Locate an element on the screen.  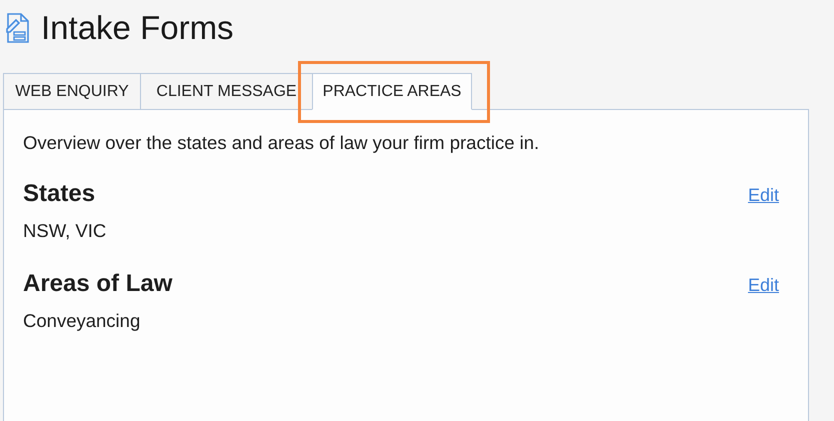
section-heading: States is located at coordinates (59, 194).